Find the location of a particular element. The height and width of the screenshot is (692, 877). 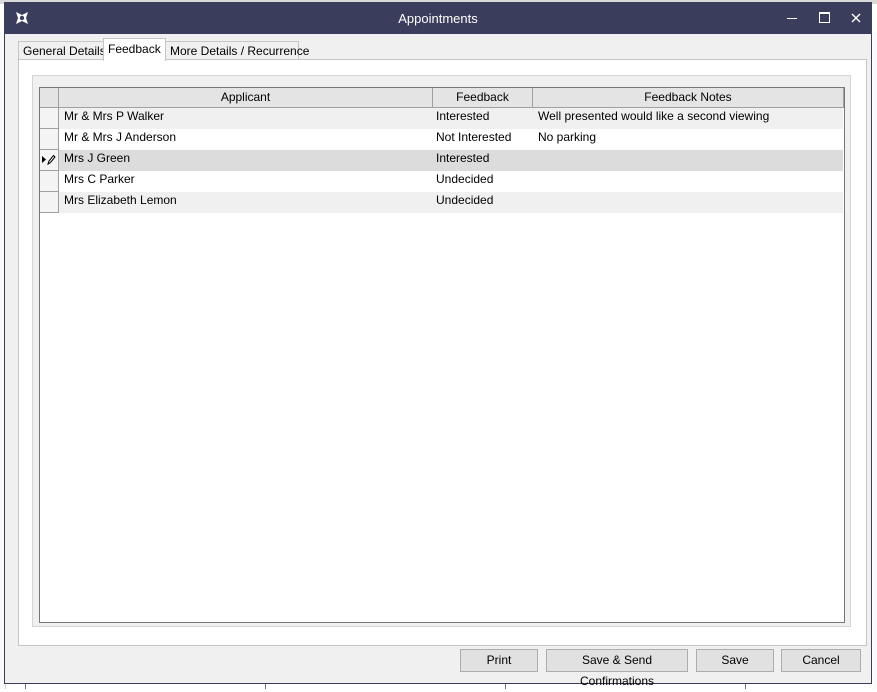

save-button: Save is located at coordinates (735, 660).